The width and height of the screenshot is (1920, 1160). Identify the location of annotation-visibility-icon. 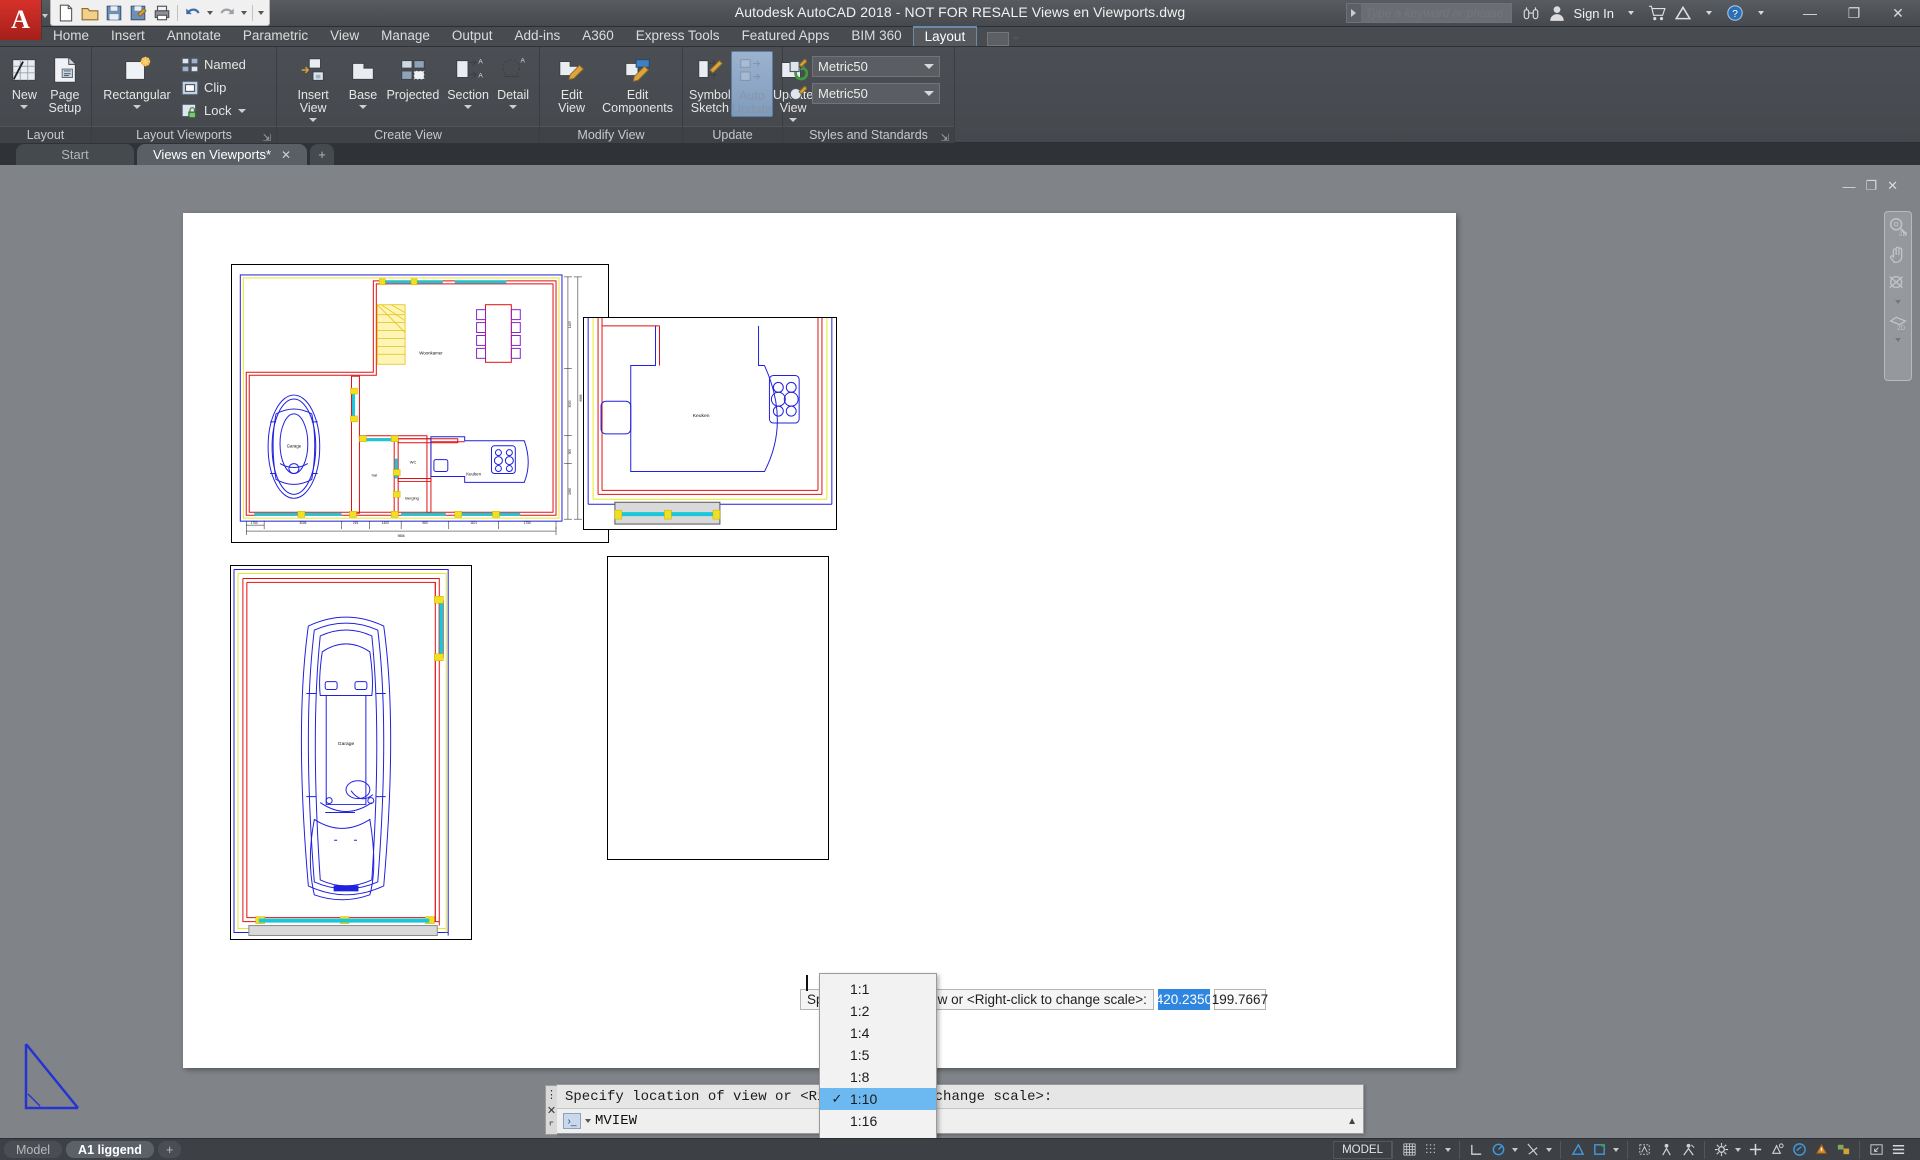
(1644, 1150).